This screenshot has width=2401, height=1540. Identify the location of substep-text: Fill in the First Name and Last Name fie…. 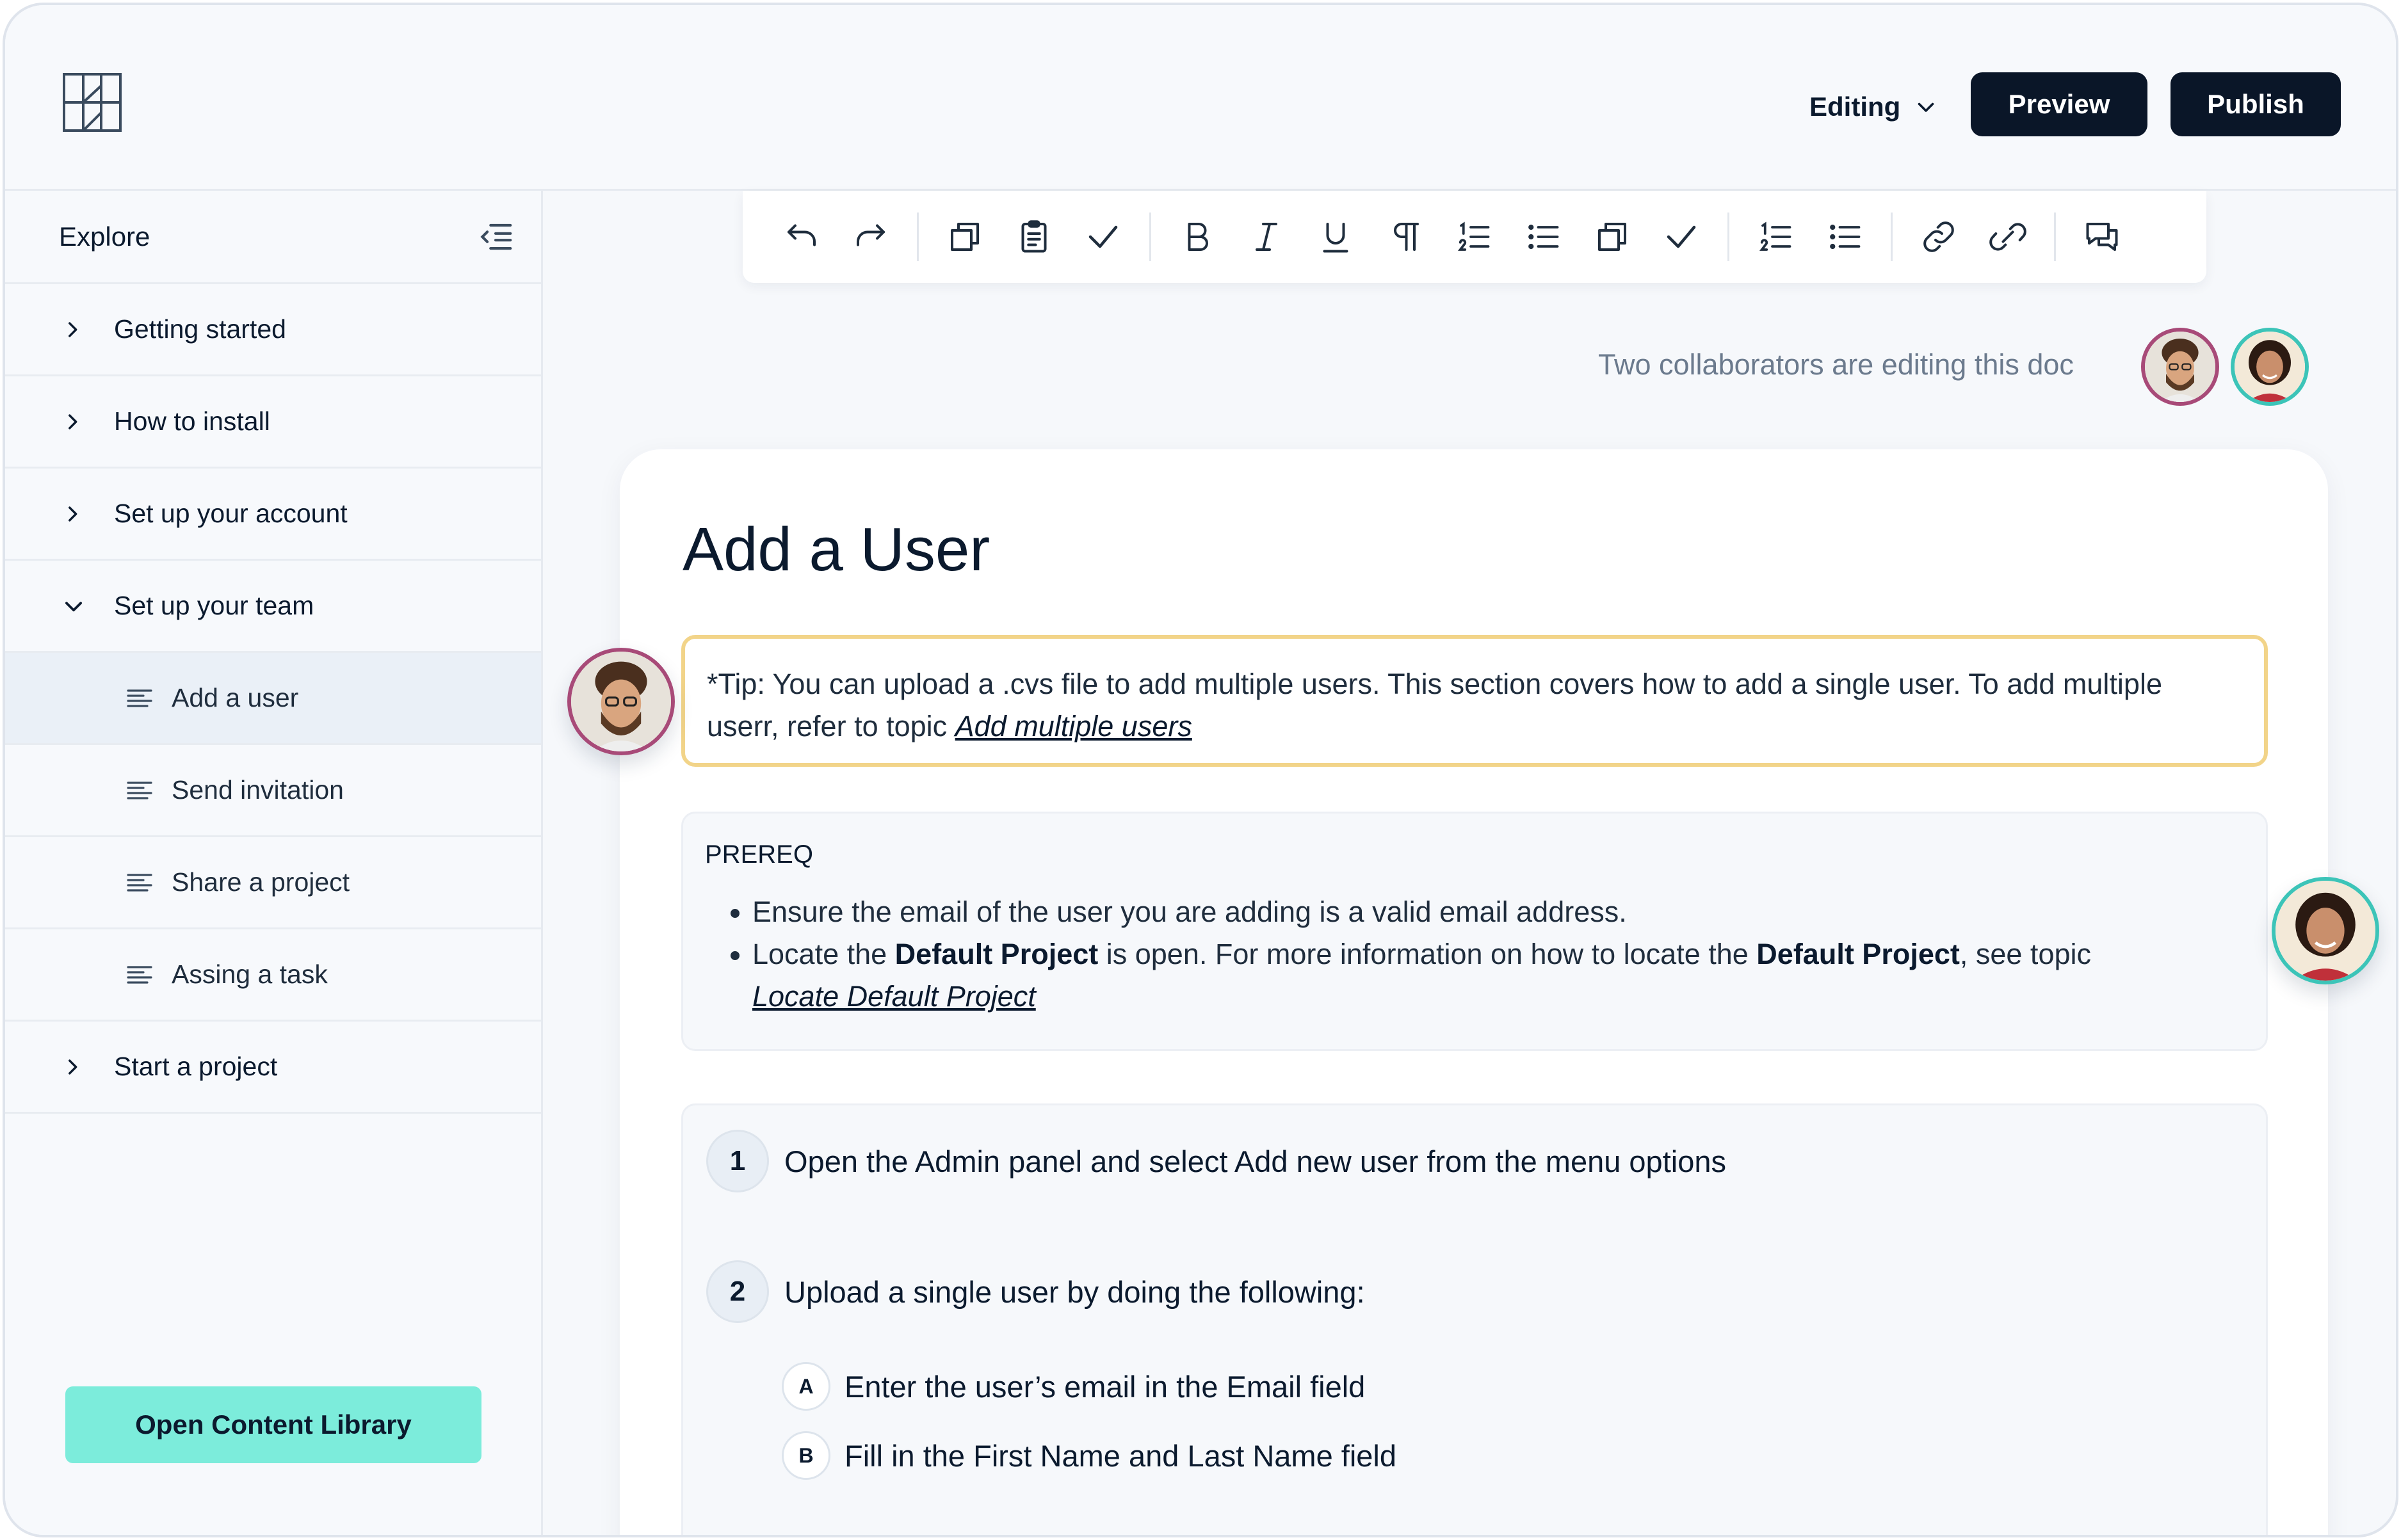
(1120, 1455).